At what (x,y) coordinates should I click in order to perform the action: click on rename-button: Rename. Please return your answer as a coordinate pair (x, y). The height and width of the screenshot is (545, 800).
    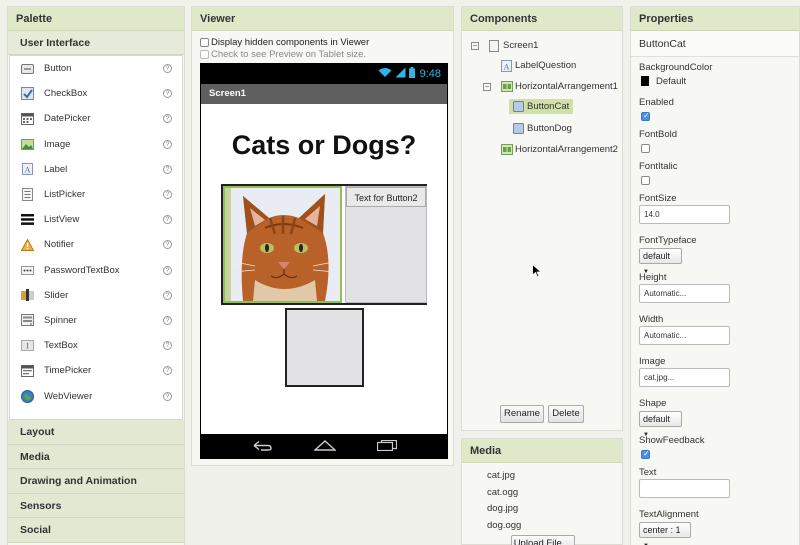
    Looking at the image, I should click on (522, 414).